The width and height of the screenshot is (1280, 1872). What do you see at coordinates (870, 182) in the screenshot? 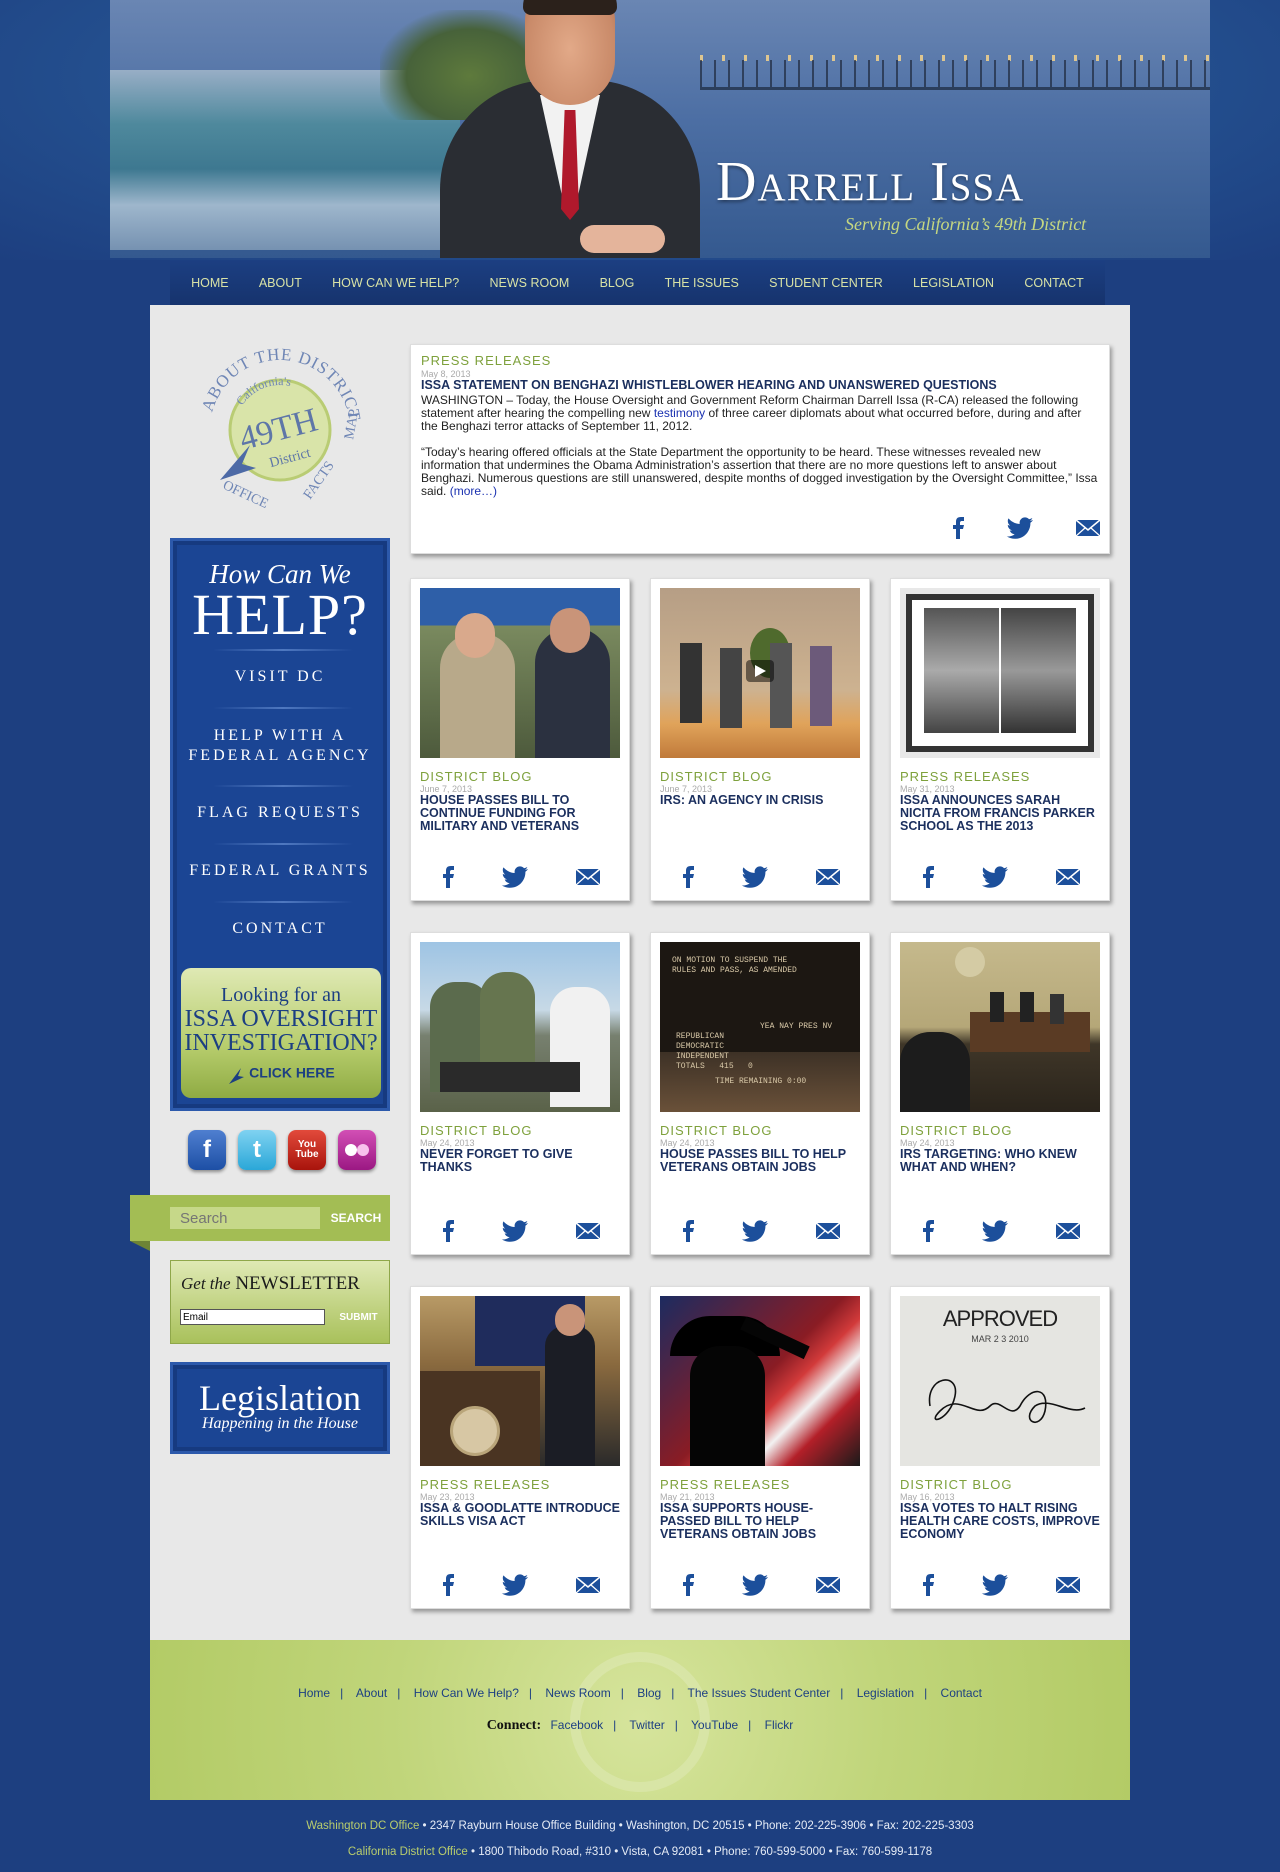
I see `site-title: Darrell Issa` at bounding box center [870, 182].